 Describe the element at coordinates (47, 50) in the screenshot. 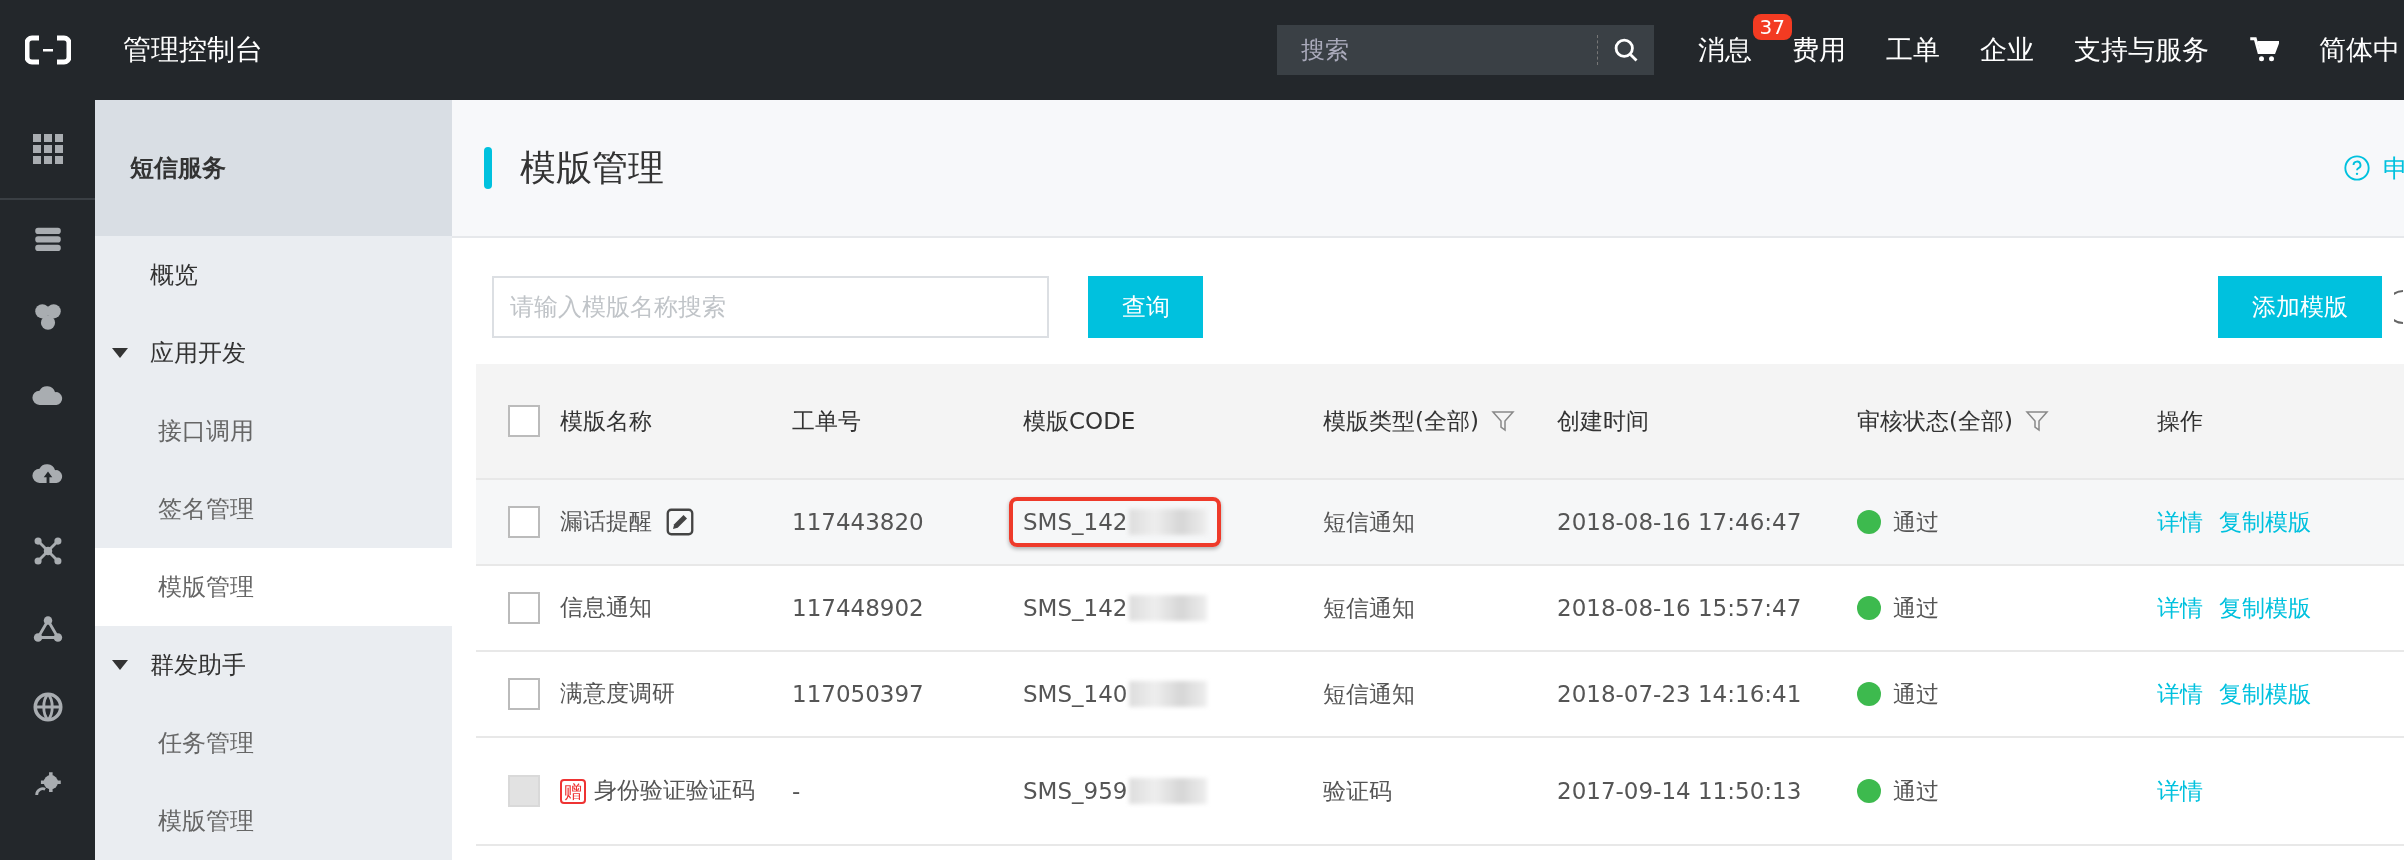

I see `logo-icon` at that location.